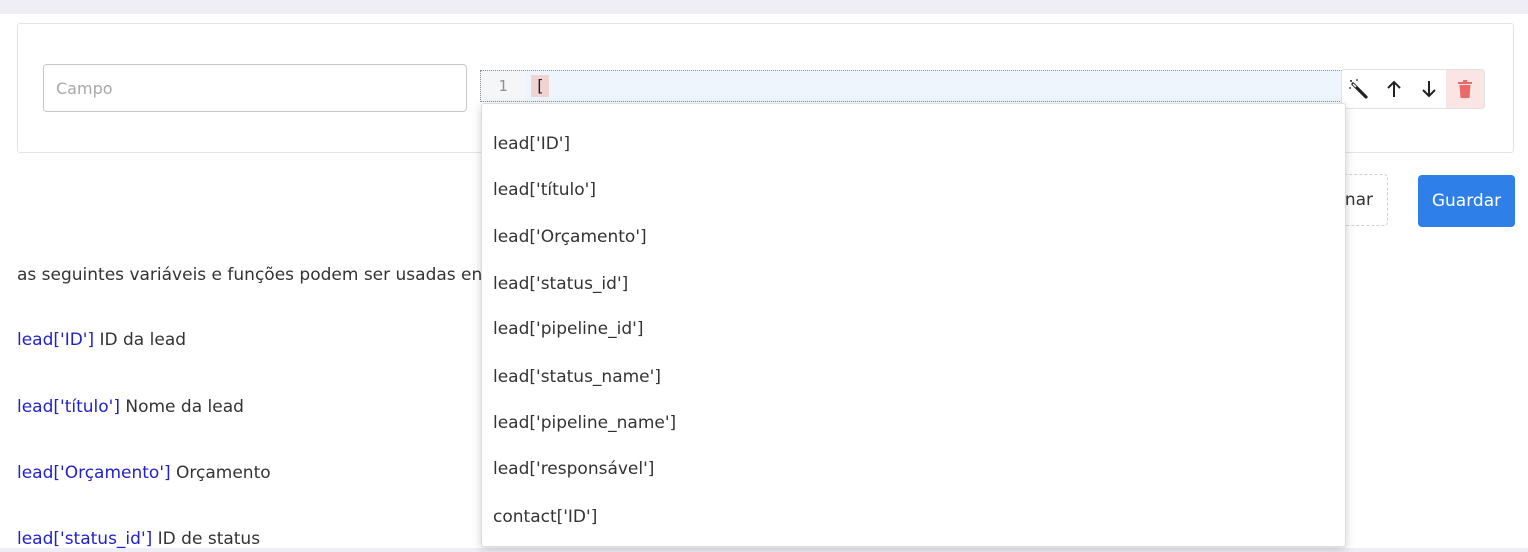 This screenshot has width=1528, height=552. I want to click on variable-desc: Nome da lead, so click(181, 407).